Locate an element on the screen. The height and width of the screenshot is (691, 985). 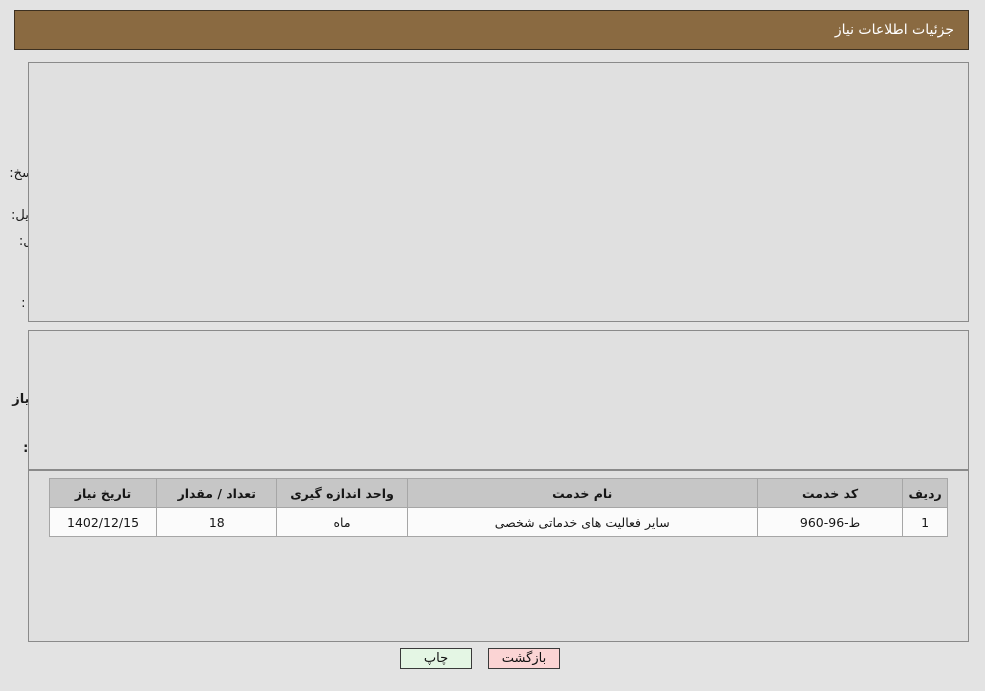
cell-quantity: 18 is located at coordinates (217, 522).